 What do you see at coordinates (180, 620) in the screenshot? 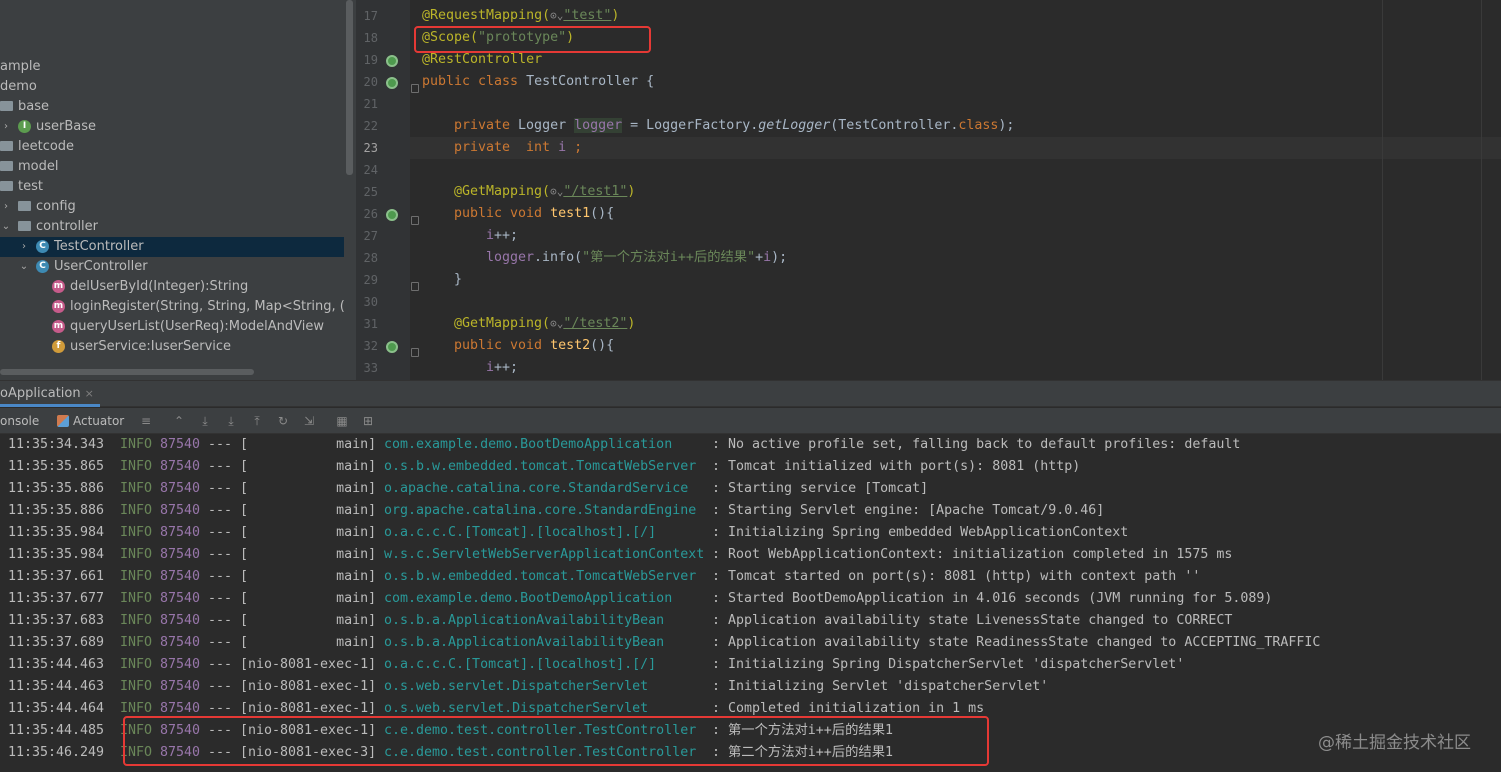
I see `log-pid: 87540` at bounding box center [180, 620].